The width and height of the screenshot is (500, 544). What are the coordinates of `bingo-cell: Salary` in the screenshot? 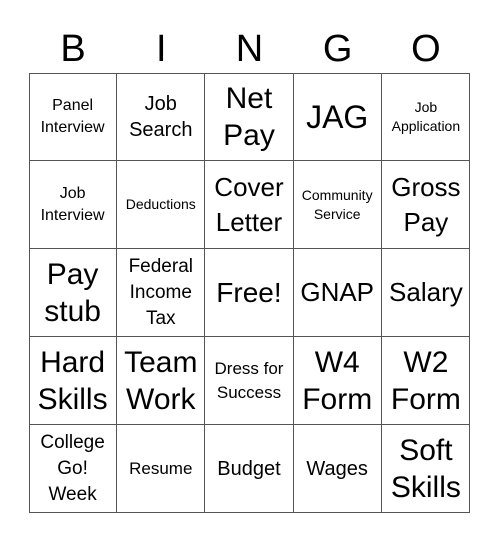 It's located at (425, 293).